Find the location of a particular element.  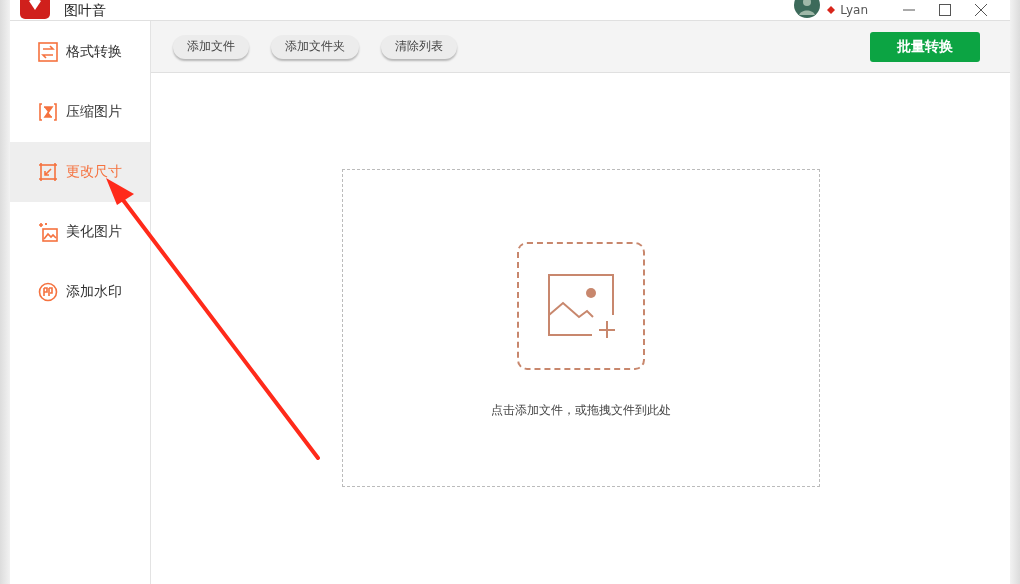

toolbar-button: 添加文件 is located at coordinates (211, 46).